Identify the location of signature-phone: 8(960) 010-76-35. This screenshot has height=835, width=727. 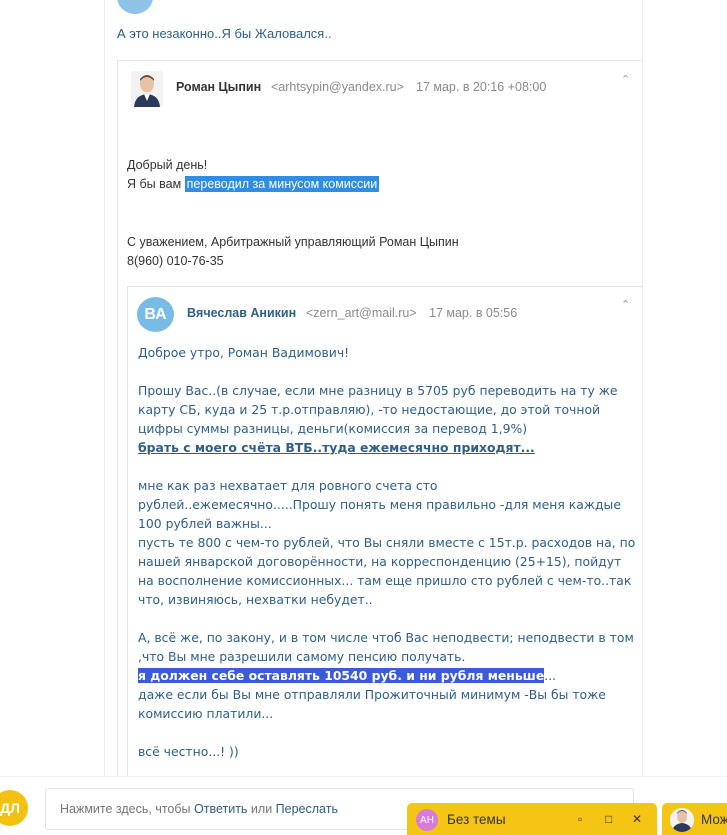
(175, 261).